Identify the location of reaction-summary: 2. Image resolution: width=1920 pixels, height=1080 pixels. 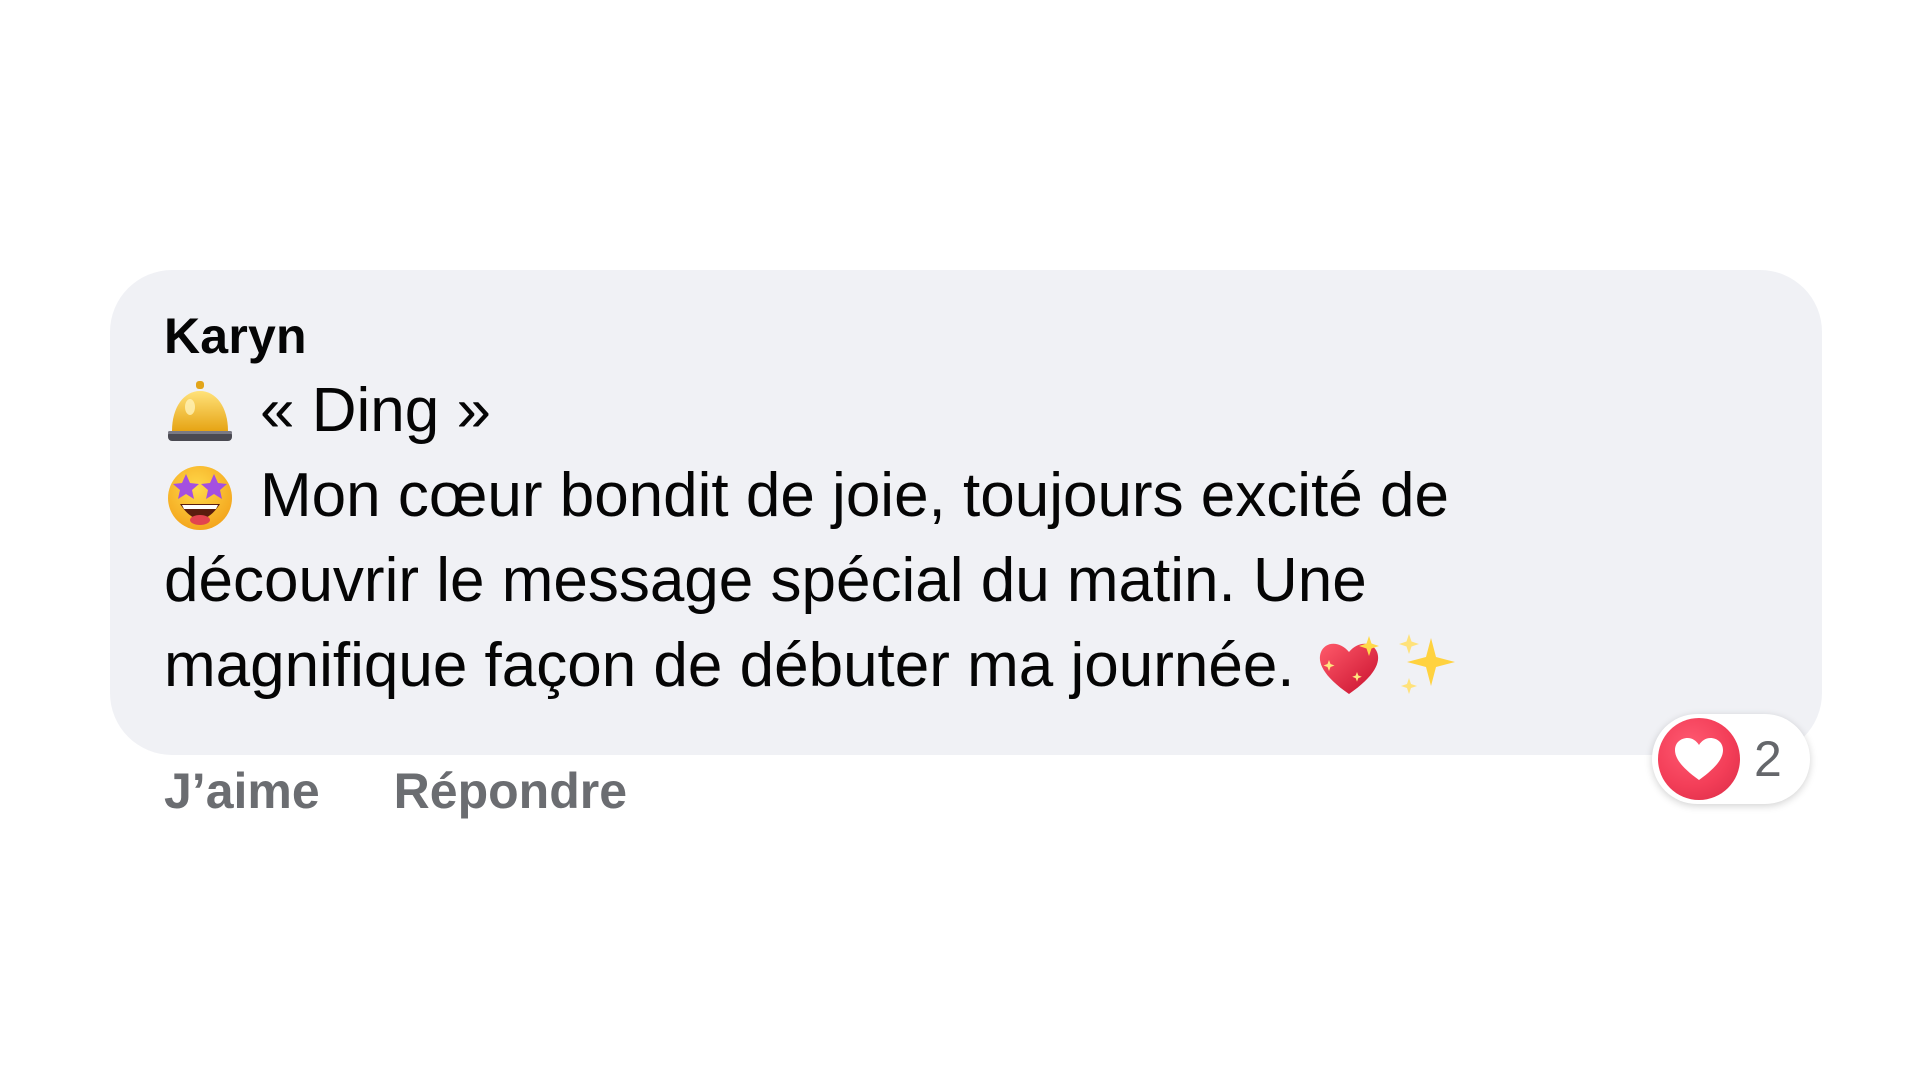
(1731, 759).